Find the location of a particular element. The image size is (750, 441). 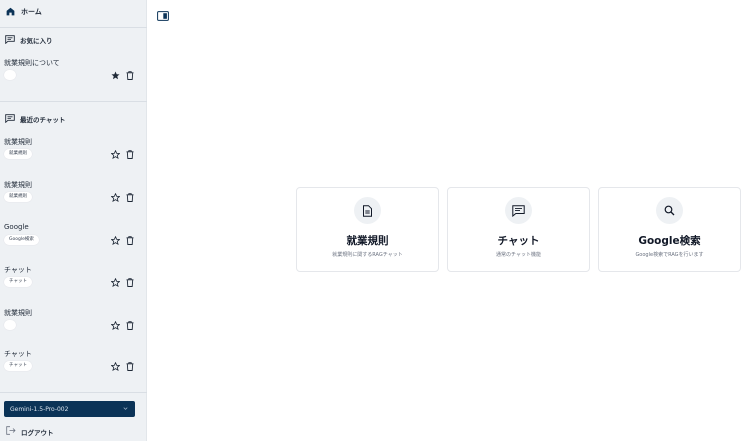

sidebar-toggle-icon is located at coordinates (163, 13).